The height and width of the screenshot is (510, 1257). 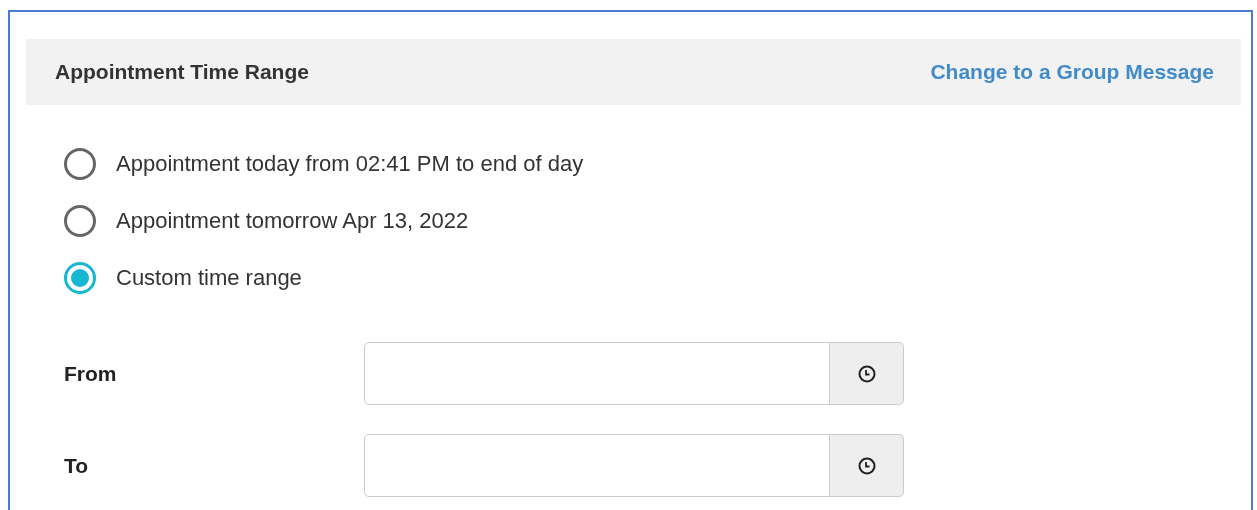 I want to click on option-label: Appointment today from 02:41 PM to end of day, so click(x=350, y=163).